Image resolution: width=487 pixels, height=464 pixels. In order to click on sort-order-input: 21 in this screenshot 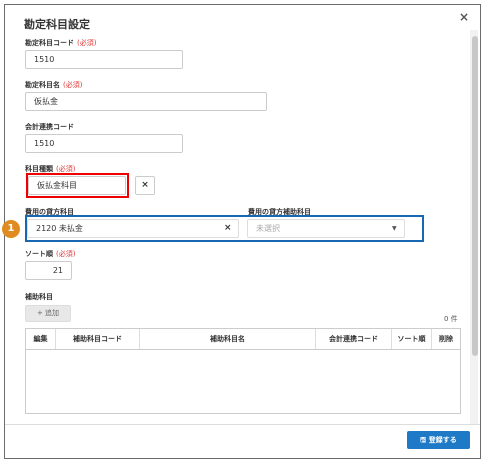, I will do `click(48, 270)`.